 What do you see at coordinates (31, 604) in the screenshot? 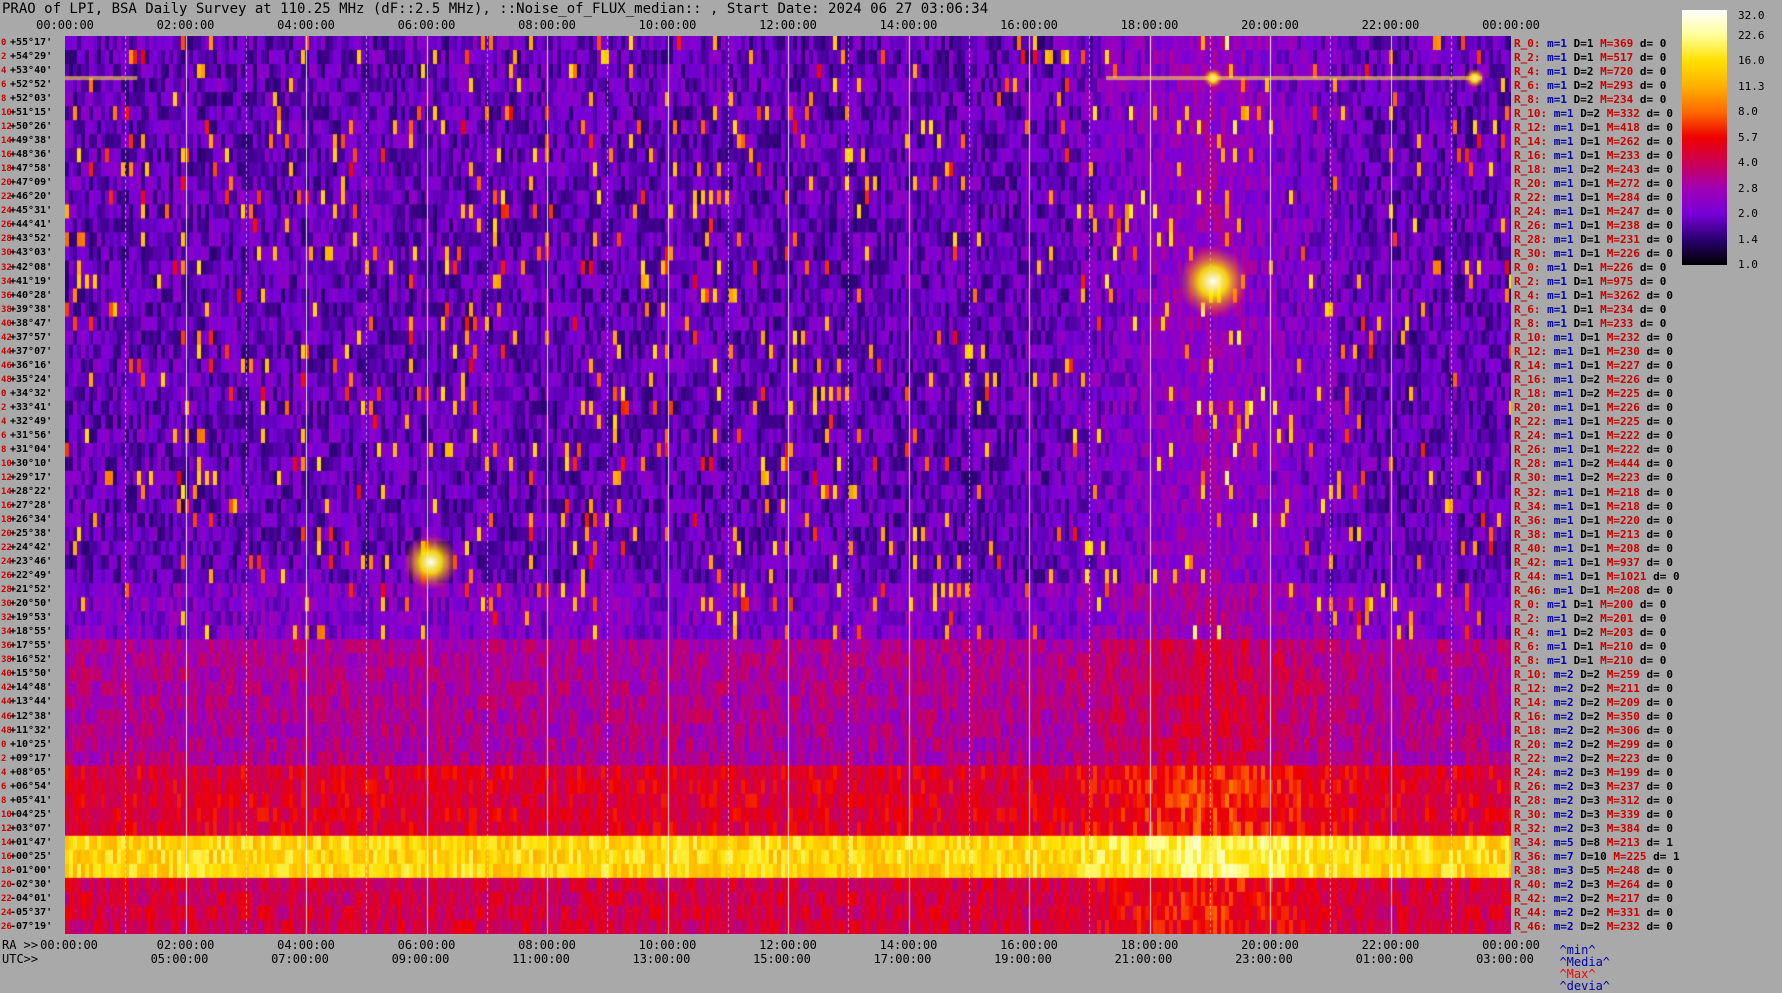
I see `declination-value: +20°50'` at bounding box center [31, 604].